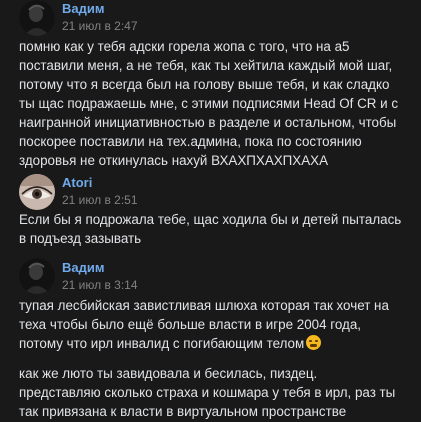  I want to click on text-line: в подъезд зазывать, so click(80, 238).